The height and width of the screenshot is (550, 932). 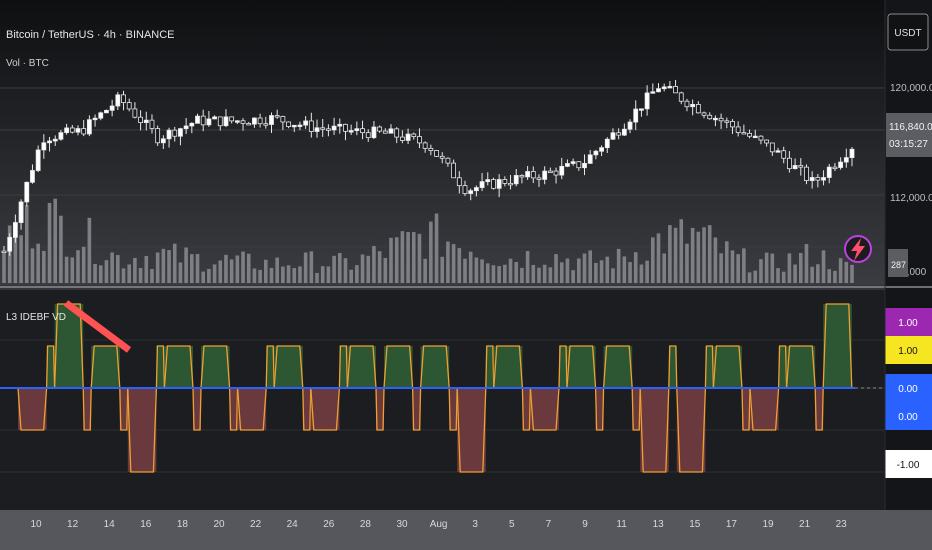 What do you see at coordinates (909, 135) in the screenshot?
I see `current-price-badge` at bounding box center [909, 135].